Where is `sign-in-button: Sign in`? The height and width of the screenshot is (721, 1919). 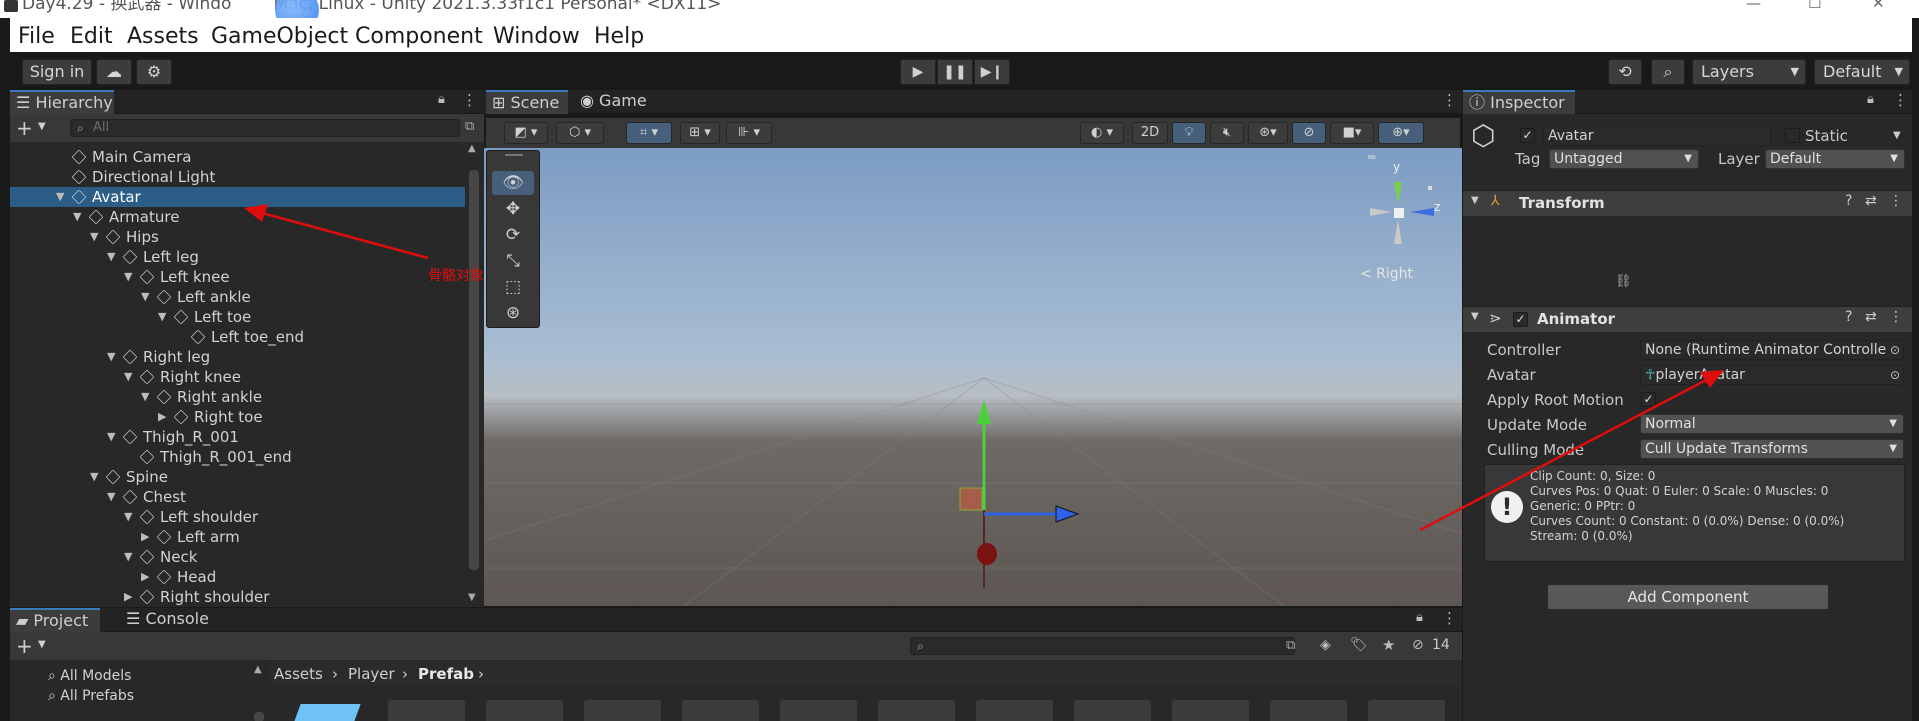 sign-in-button: Sign in is located at coordinates (57, 72).